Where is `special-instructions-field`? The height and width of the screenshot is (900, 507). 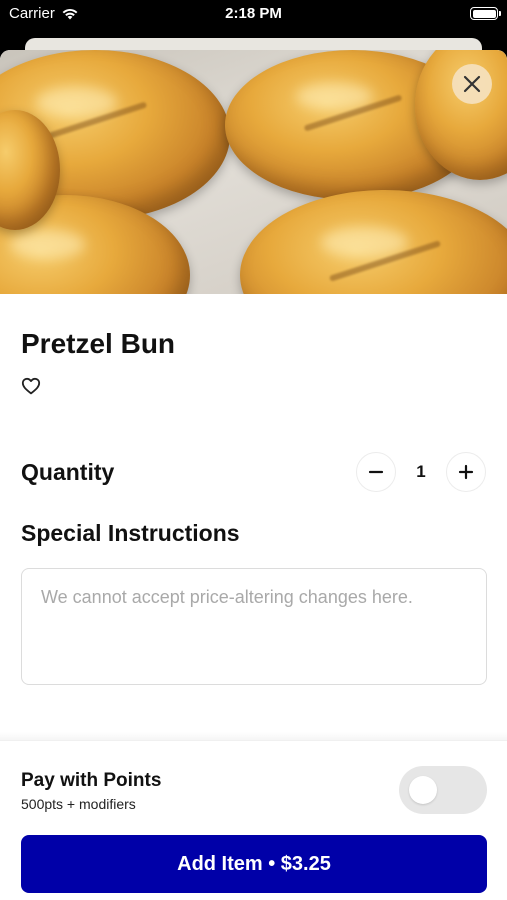 special-instructions-field is located at coordinates (254, 626).